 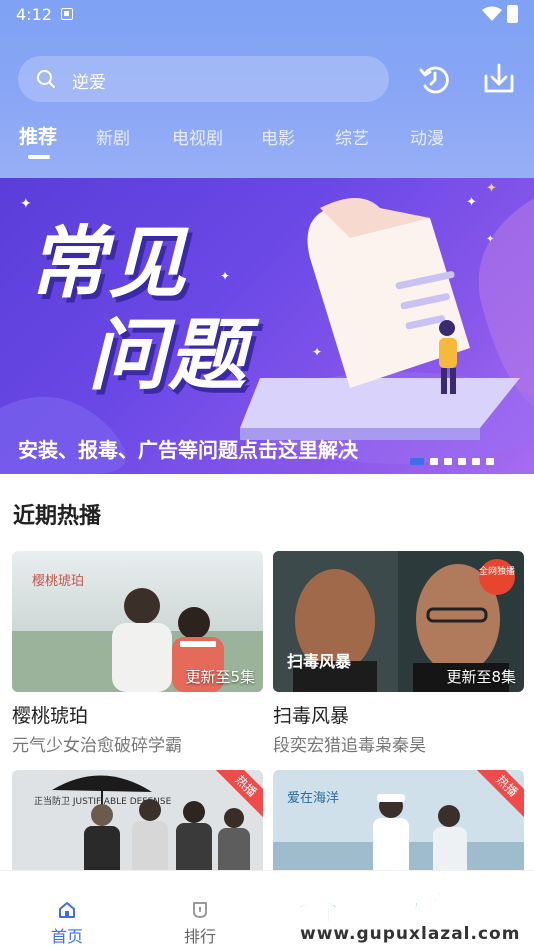 I want to click on tab-recommend: 推荐, so click(x=38, y=135).